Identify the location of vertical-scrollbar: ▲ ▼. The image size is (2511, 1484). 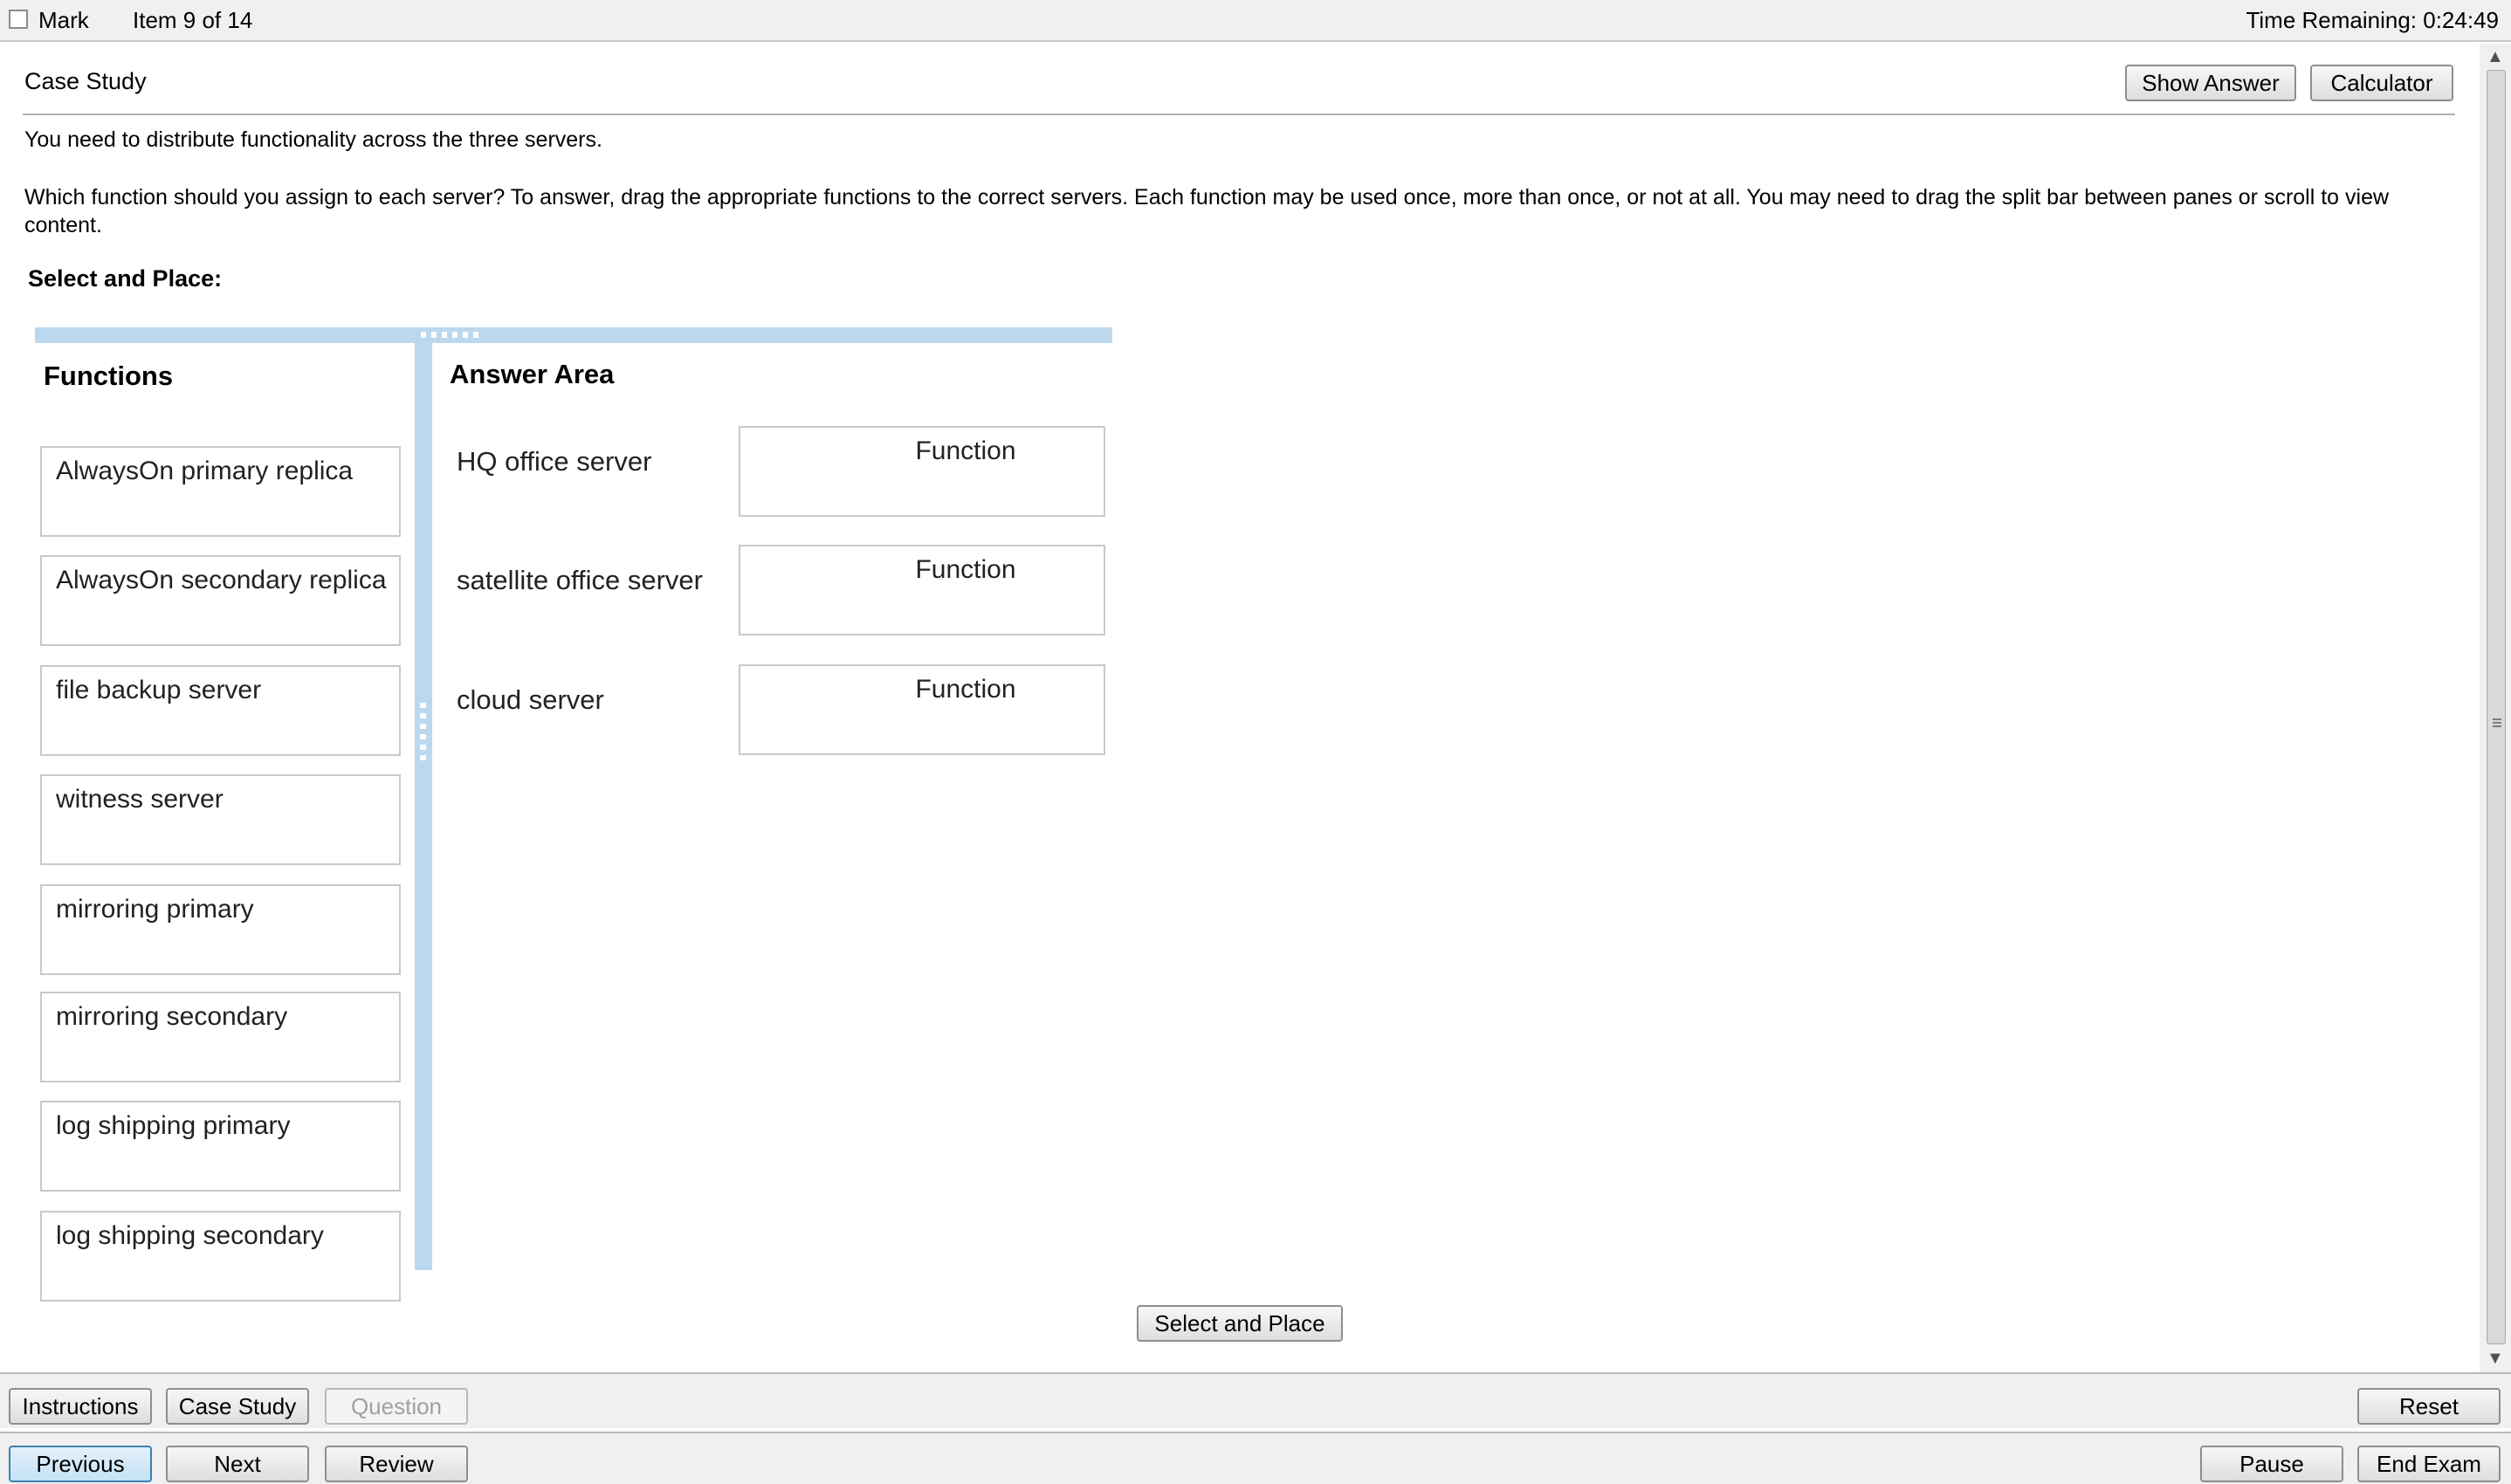
(2495, 708).